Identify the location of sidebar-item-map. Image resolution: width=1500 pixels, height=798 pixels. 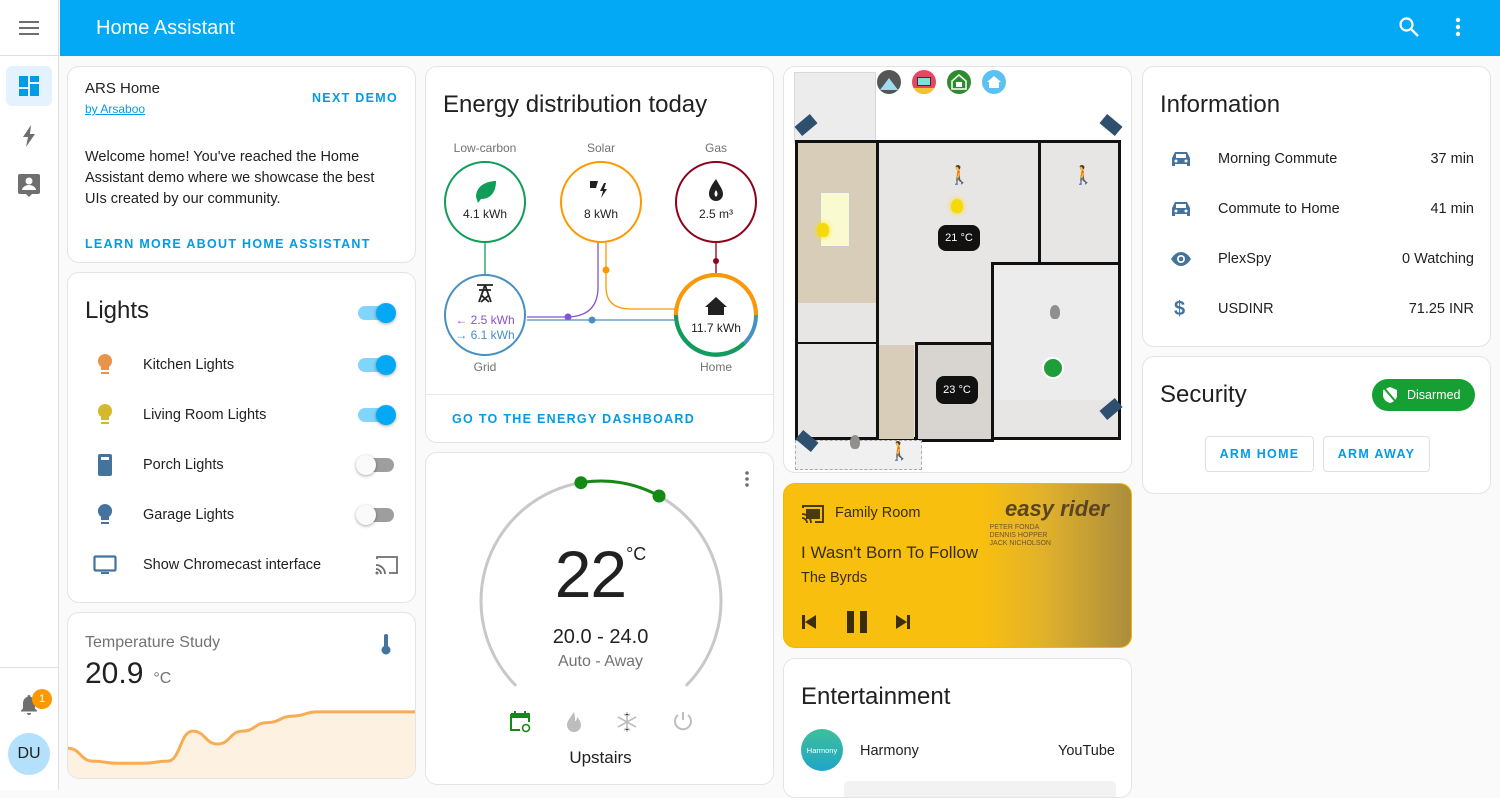
(29, 186).